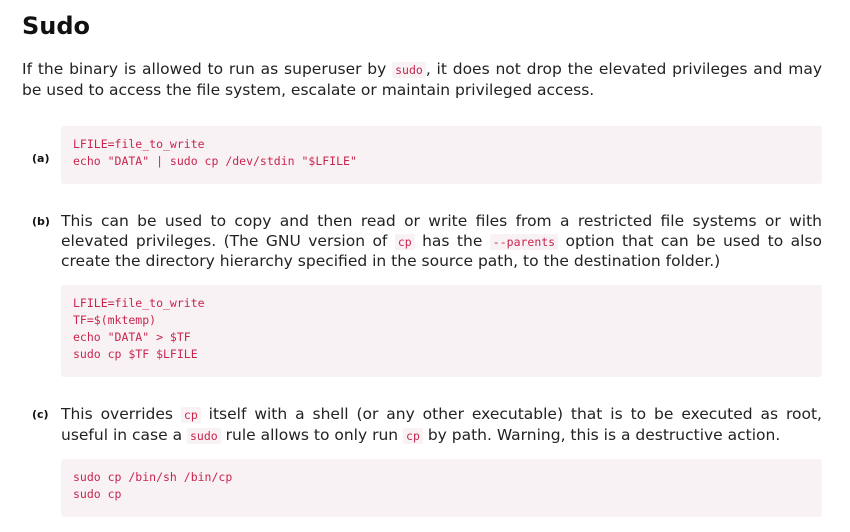 This screenshot has width=850, height=532. Describe the element at coordinates (441, 488) in the screenshot. I see `code-block-c: sudo cp /bin/sh /bin/cp sudo cp` at that location.